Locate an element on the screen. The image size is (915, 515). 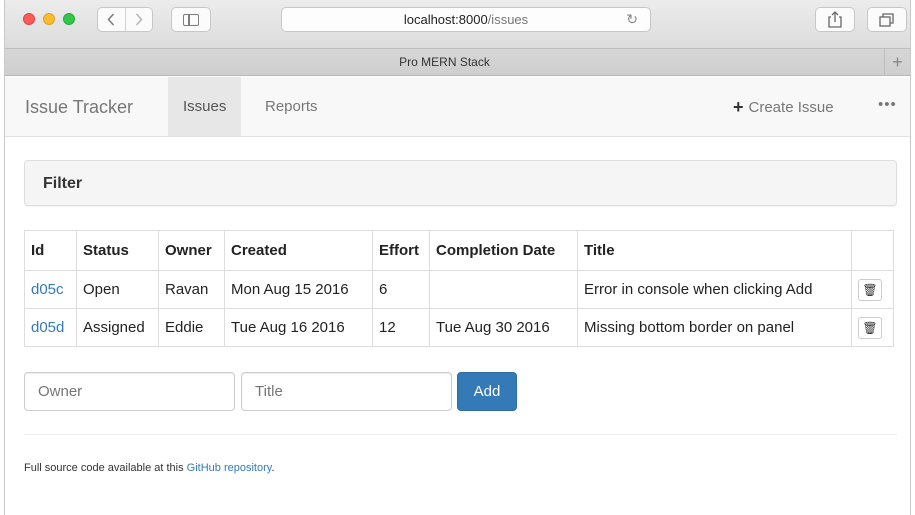
cell-id: d05d is located at coordinates (50, 327).